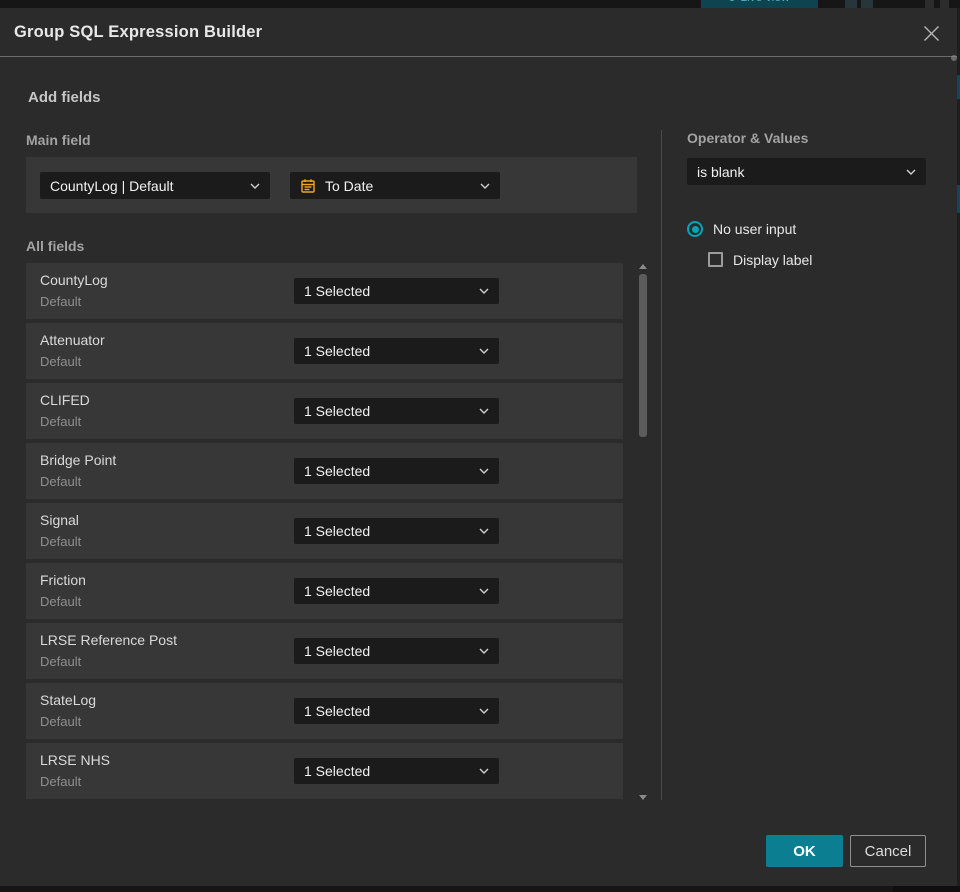 This screenshot has width=960, height=892. Describe the element at coordinates (395, 185) in the screenshot. I see `main-field-field-dropdown: To Date` at that location.